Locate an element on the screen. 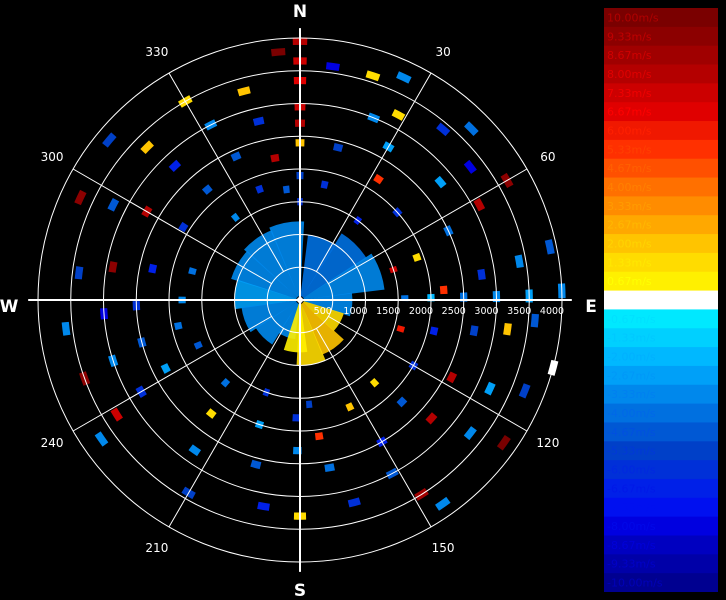 Image resolution: width=726 pixels, height=600 pixels. range-tick-label: 4000 is located at coordinates (552, 311).